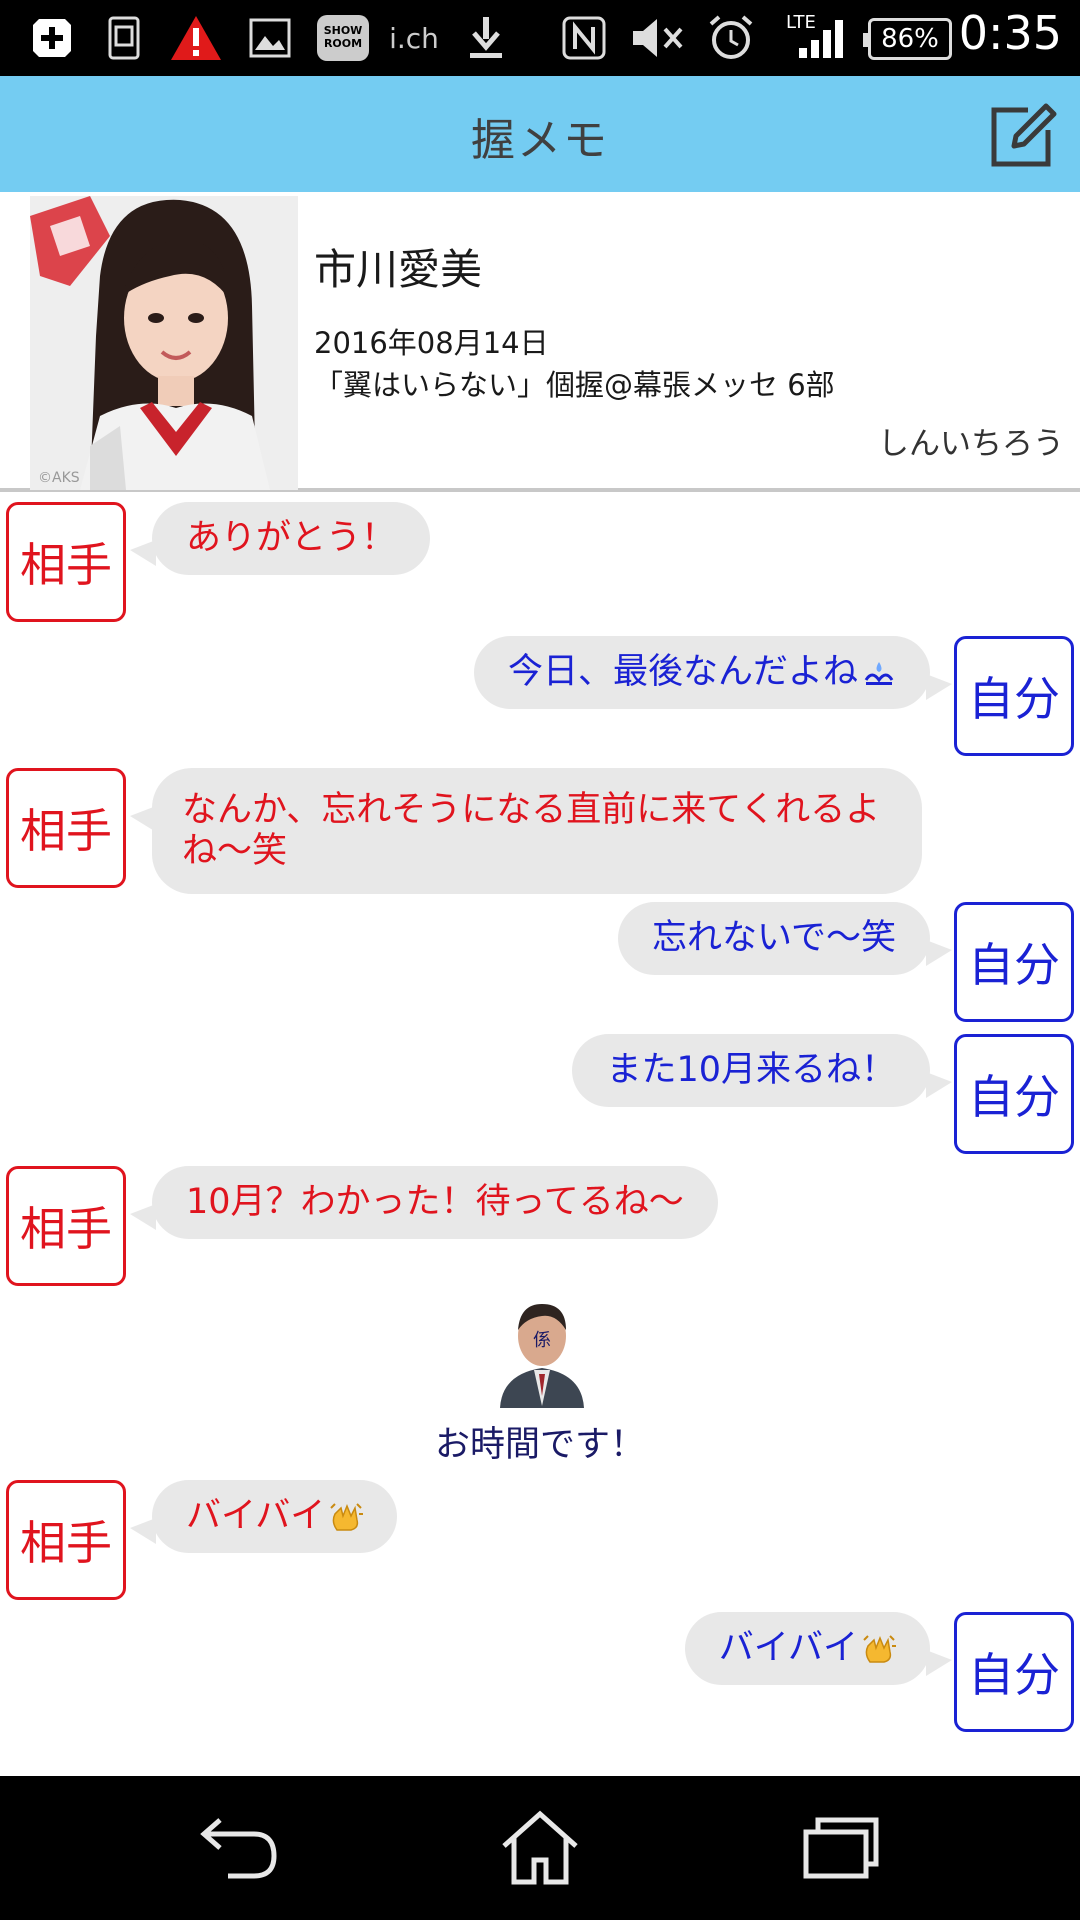 The height and width of the screenshot is (1920, 1080). What do you see at coordinates (539, 1445) in the screenshot?
I see `staff-message-text: お時間です！` at bounding box center [539, 1445].